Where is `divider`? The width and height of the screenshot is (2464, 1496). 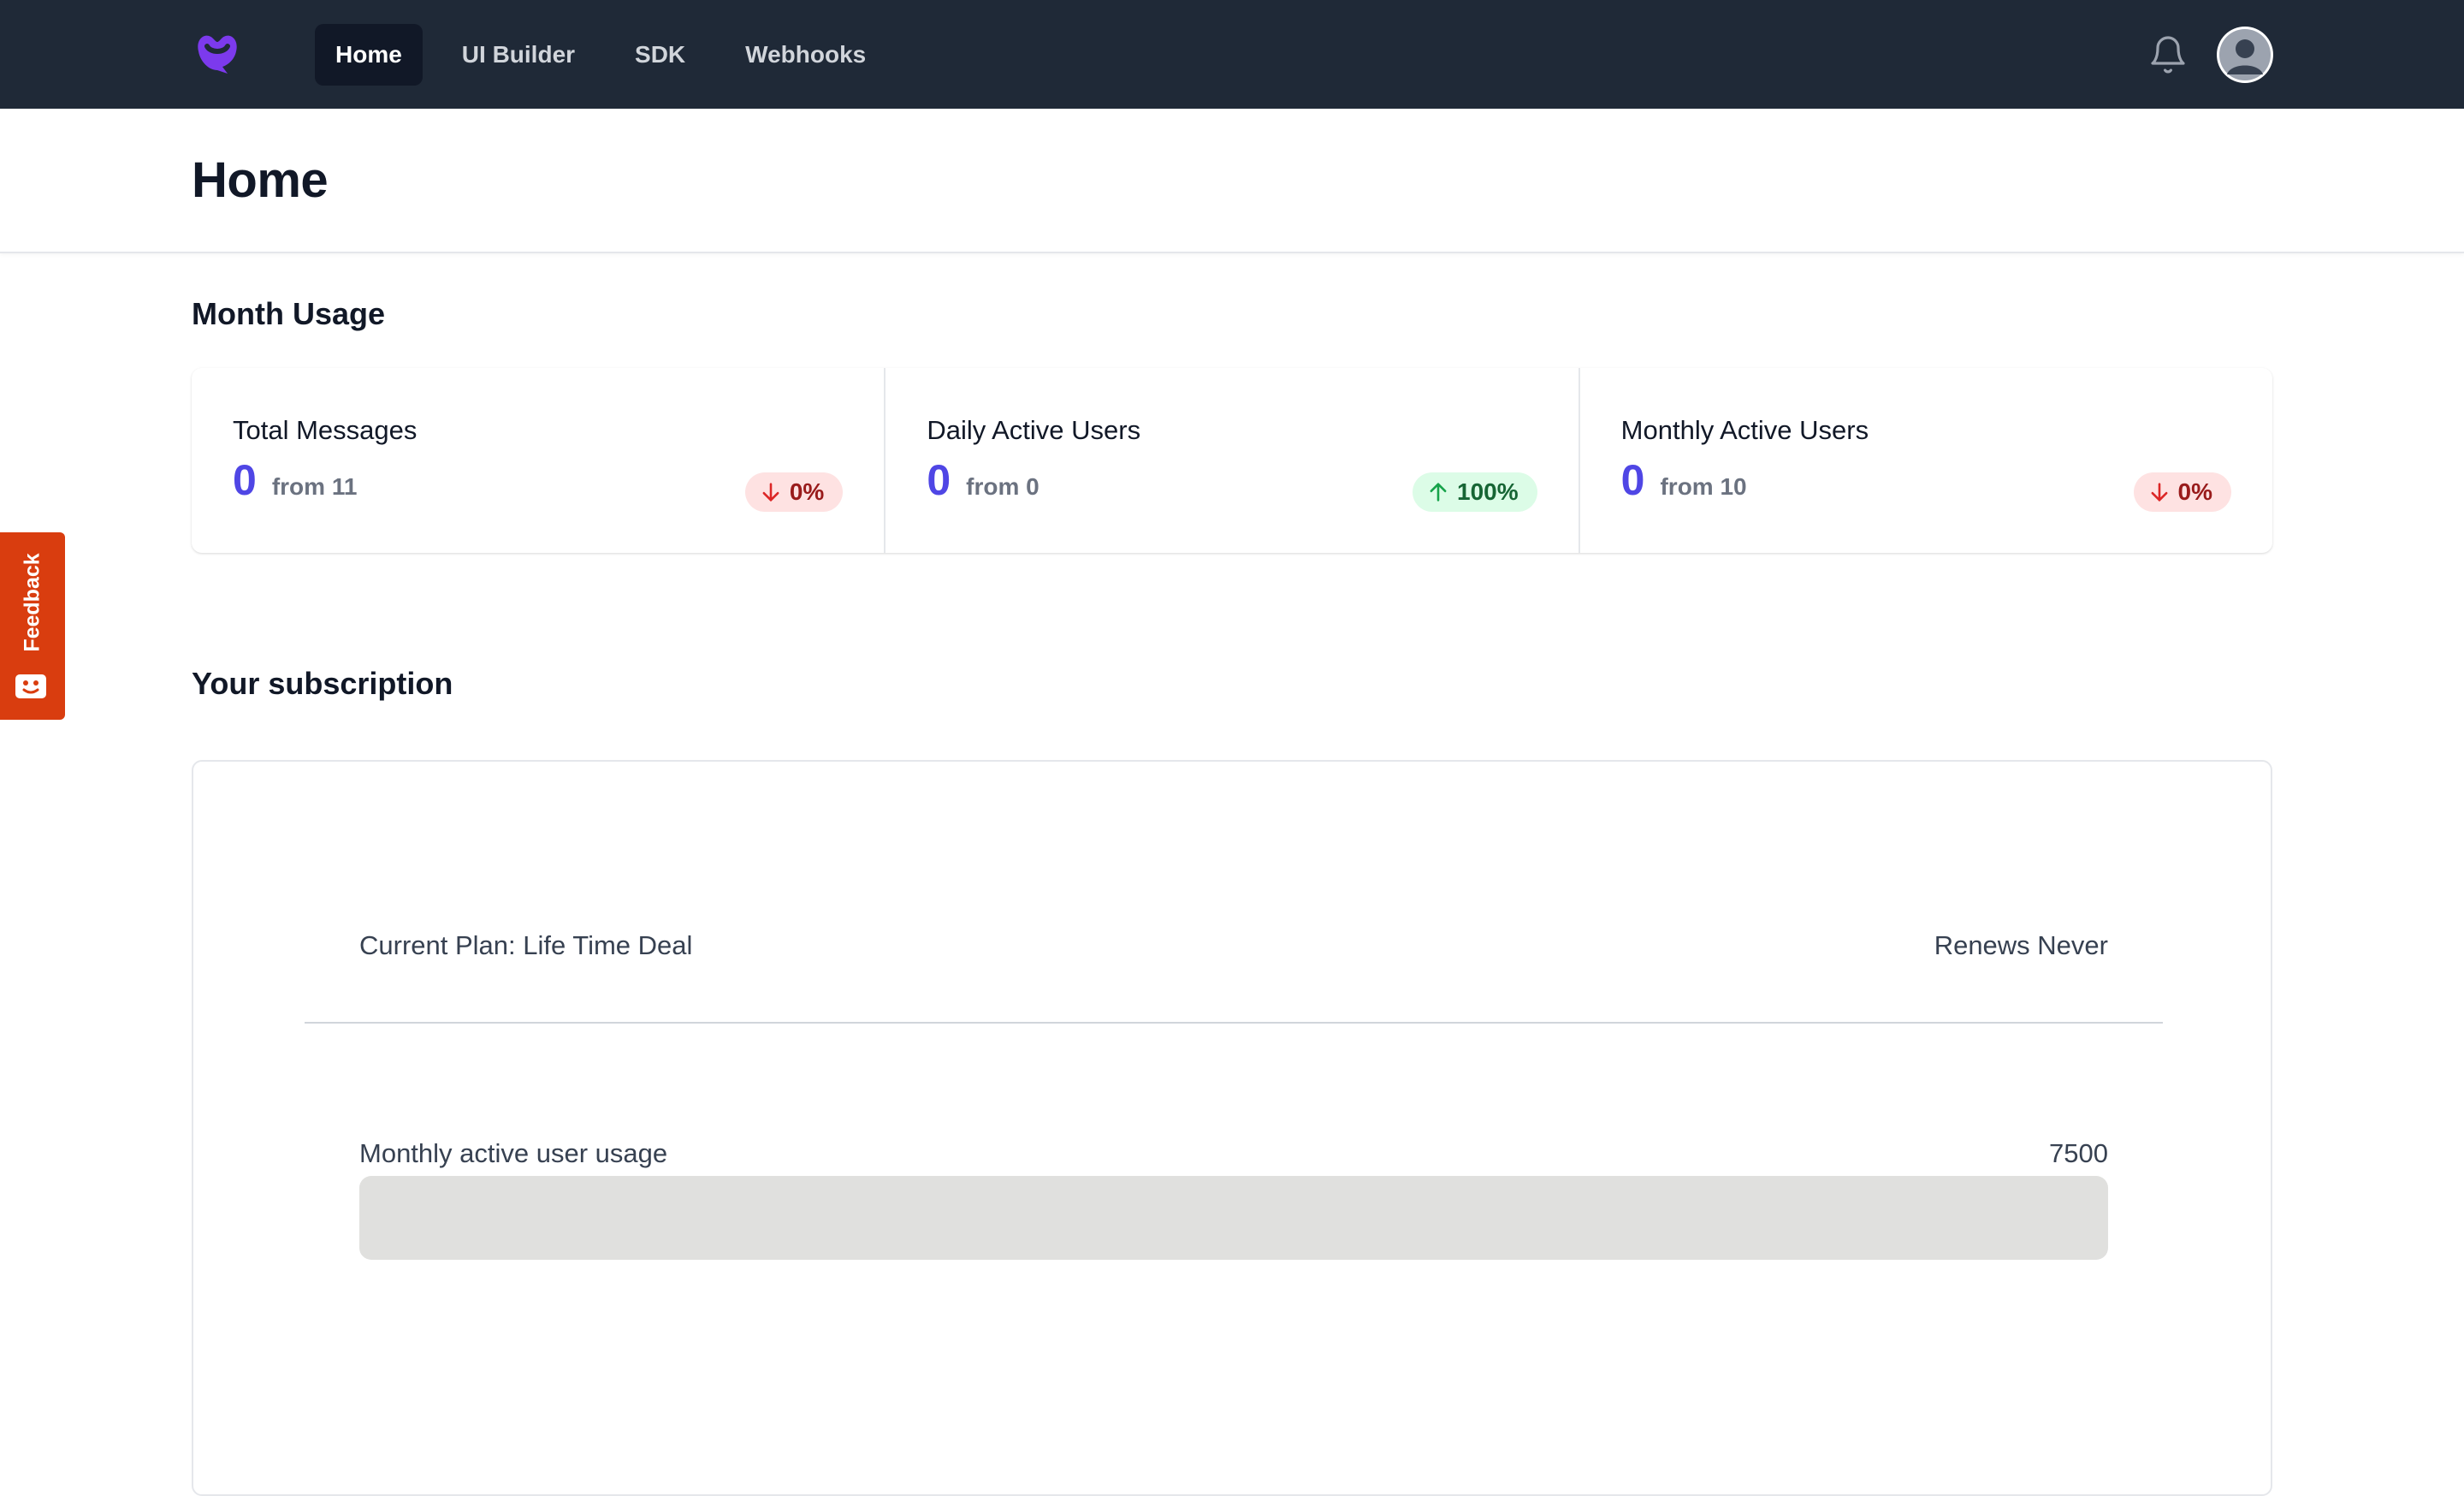
divider is located at coordinates (1234, 1023).